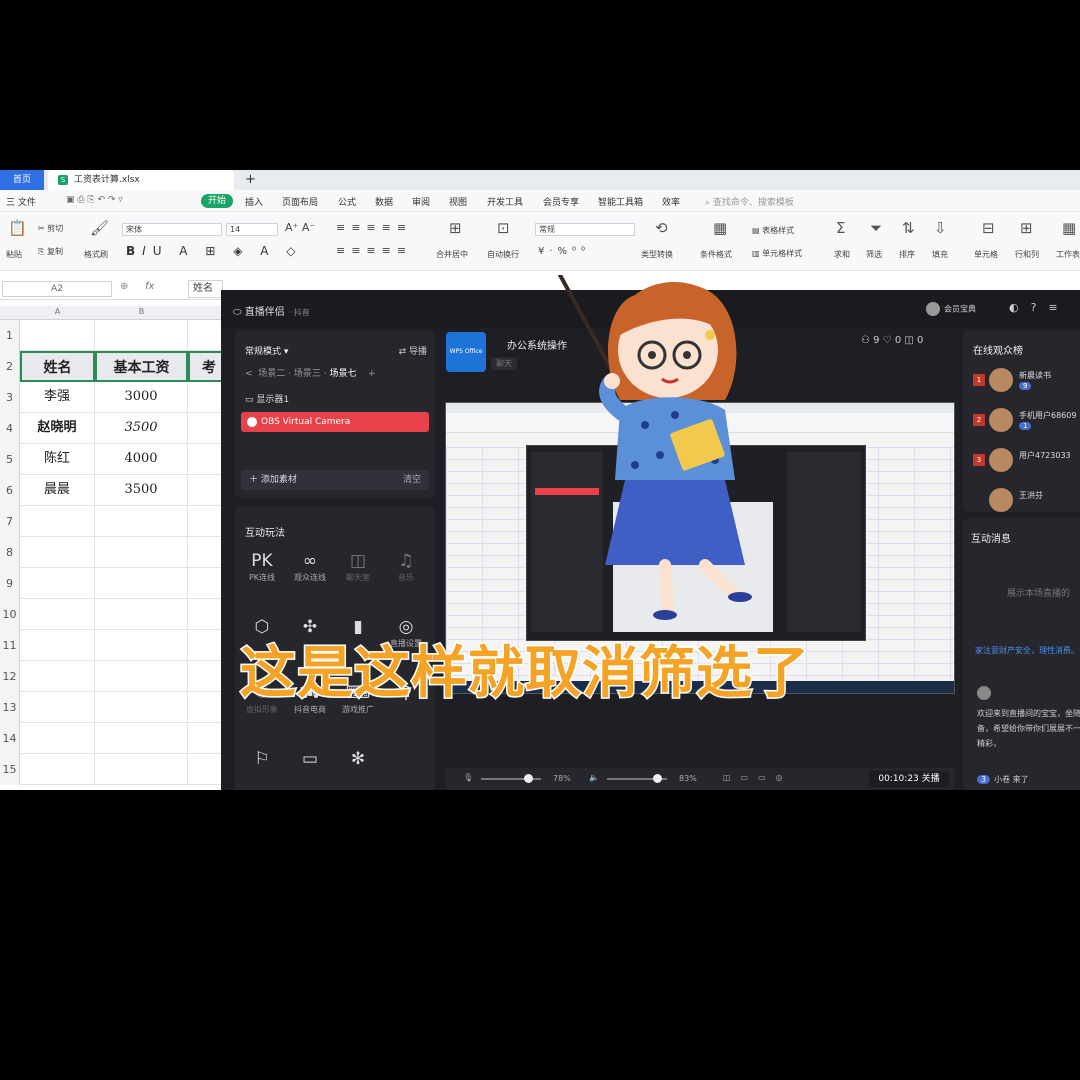  I want to click on cell-button: 单元格, so click(986, 254).